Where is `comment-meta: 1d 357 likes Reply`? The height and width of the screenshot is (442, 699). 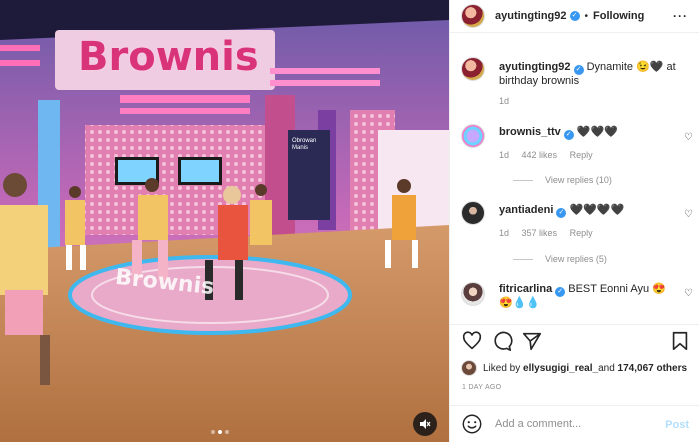 comment-meta: 1d 357 likes Reply is located at coordinates (551, 233).